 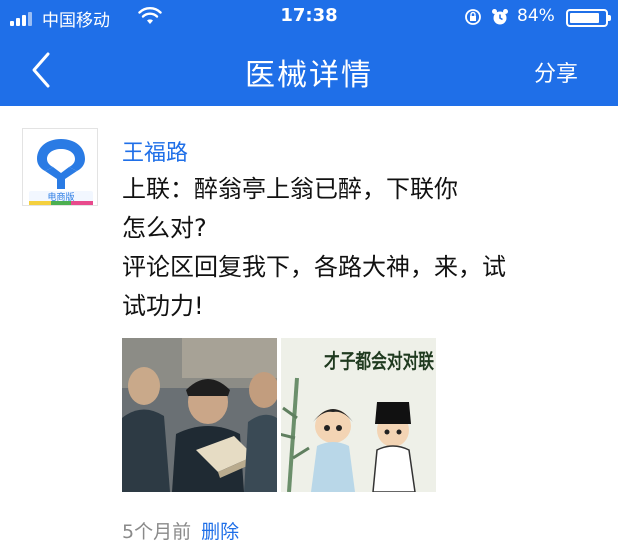 What do you see at coordinates (379, 361) in the screenshot?
I see `illustration-caption: 才子都会对对联` at bounding box center [379, 361].